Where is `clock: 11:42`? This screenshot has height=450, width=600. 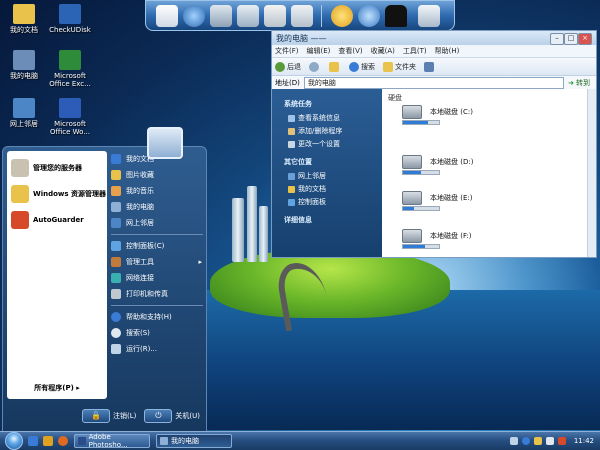
clock: 11:42 is located at coordinates (584, 441).